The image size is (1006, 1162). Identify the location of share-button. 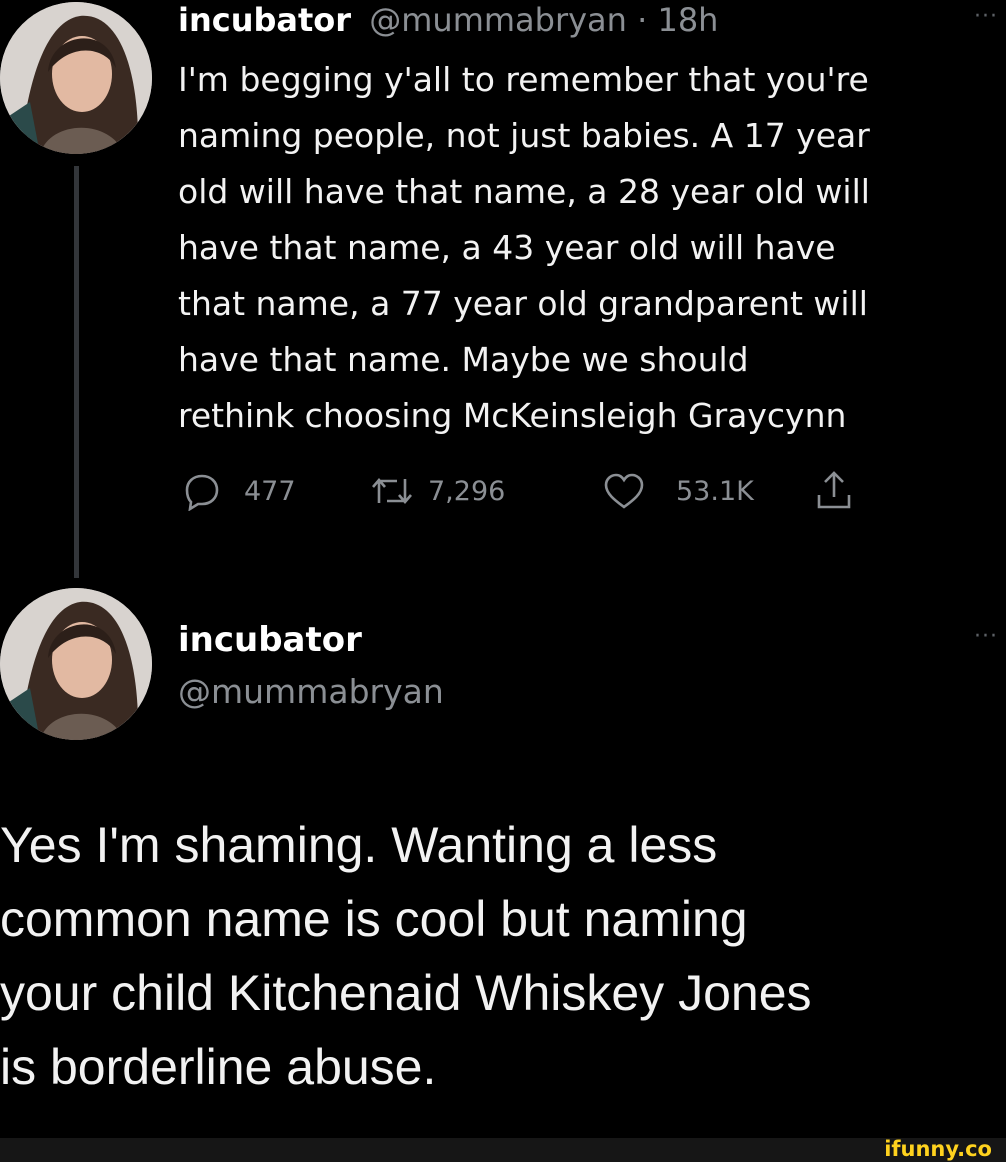
(834, 491).